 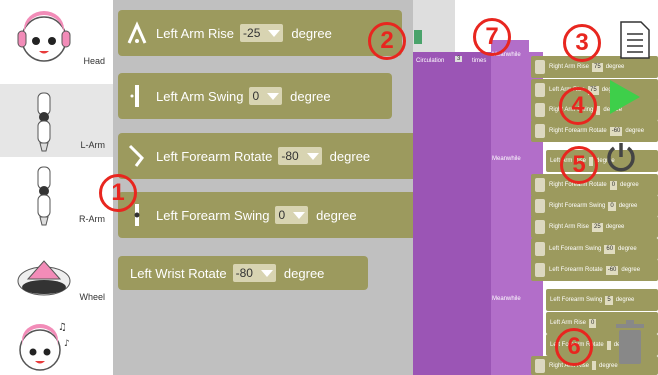 What do you see at coordinates (387, 41) in the screenshot?
I see `annotation-2: 2` at bounding box center [387, 41].